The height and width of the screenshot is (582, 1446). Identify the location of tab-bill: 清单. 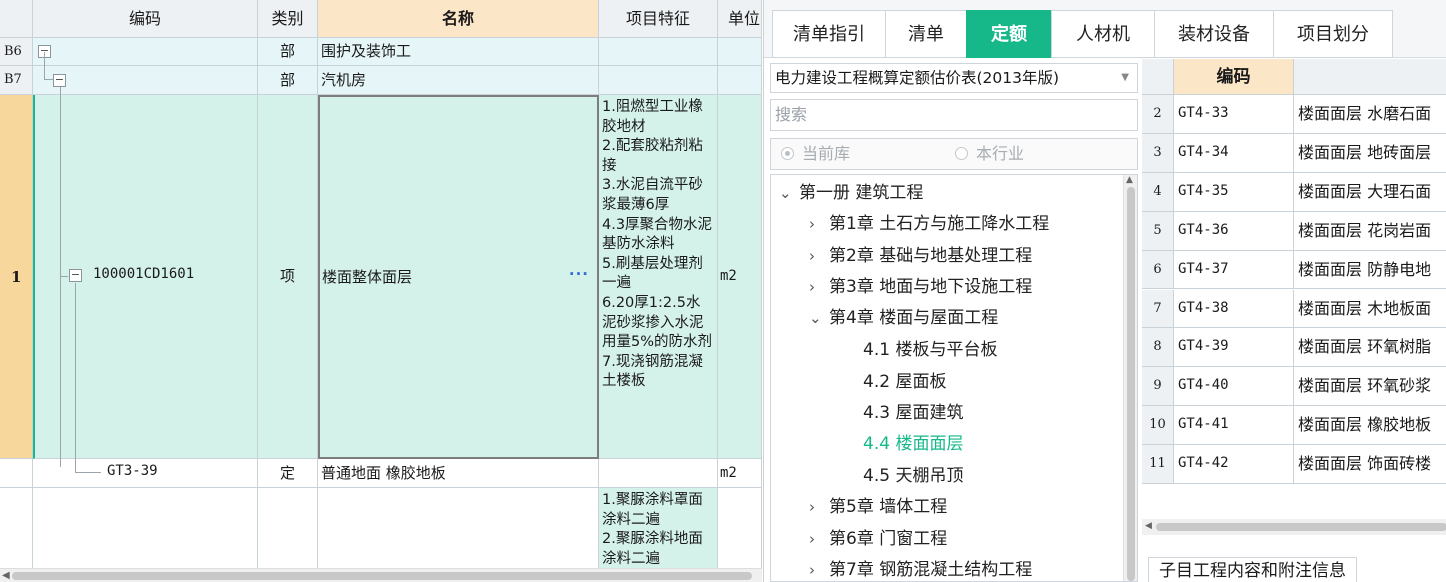
(926, 34).